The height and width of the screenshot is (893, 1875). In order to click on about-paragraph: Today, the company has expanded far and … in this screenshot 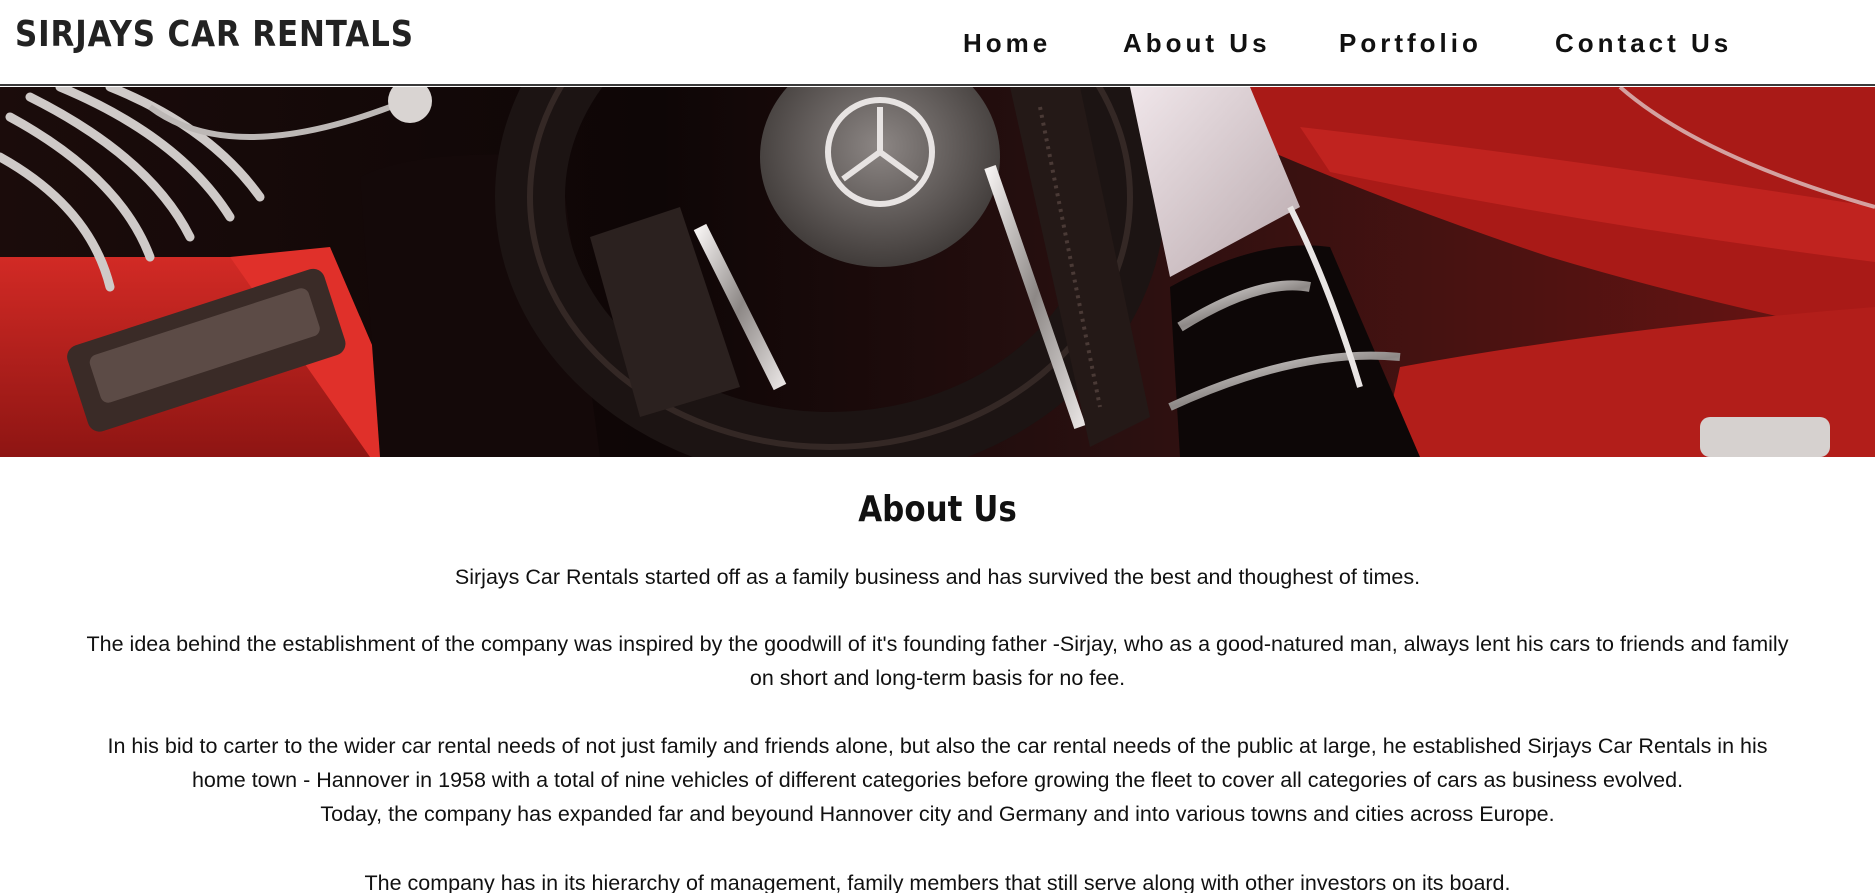, I will do `click(937, 814)`.